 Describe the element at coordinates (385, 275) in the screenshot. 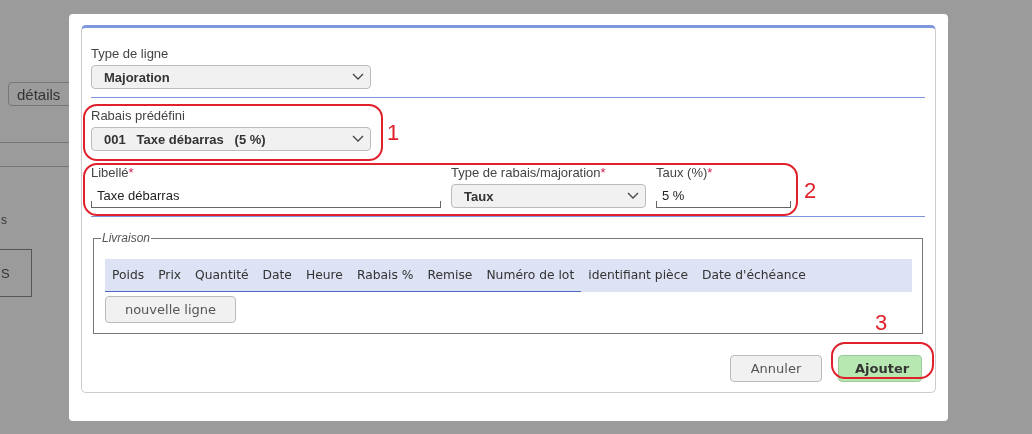

I see `column-header: Rabais %` at that location.